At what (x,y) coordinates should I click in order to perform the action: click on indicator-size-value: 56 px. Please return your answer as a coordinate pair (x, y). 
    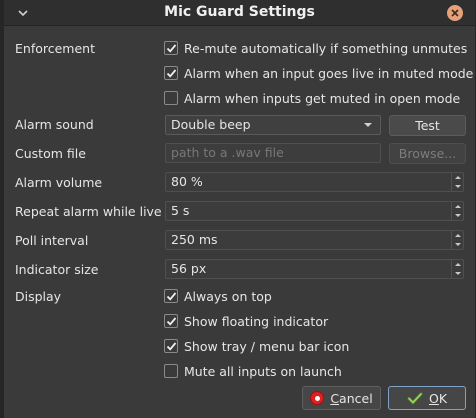
    Looking at the image, I should click on (189, 268).